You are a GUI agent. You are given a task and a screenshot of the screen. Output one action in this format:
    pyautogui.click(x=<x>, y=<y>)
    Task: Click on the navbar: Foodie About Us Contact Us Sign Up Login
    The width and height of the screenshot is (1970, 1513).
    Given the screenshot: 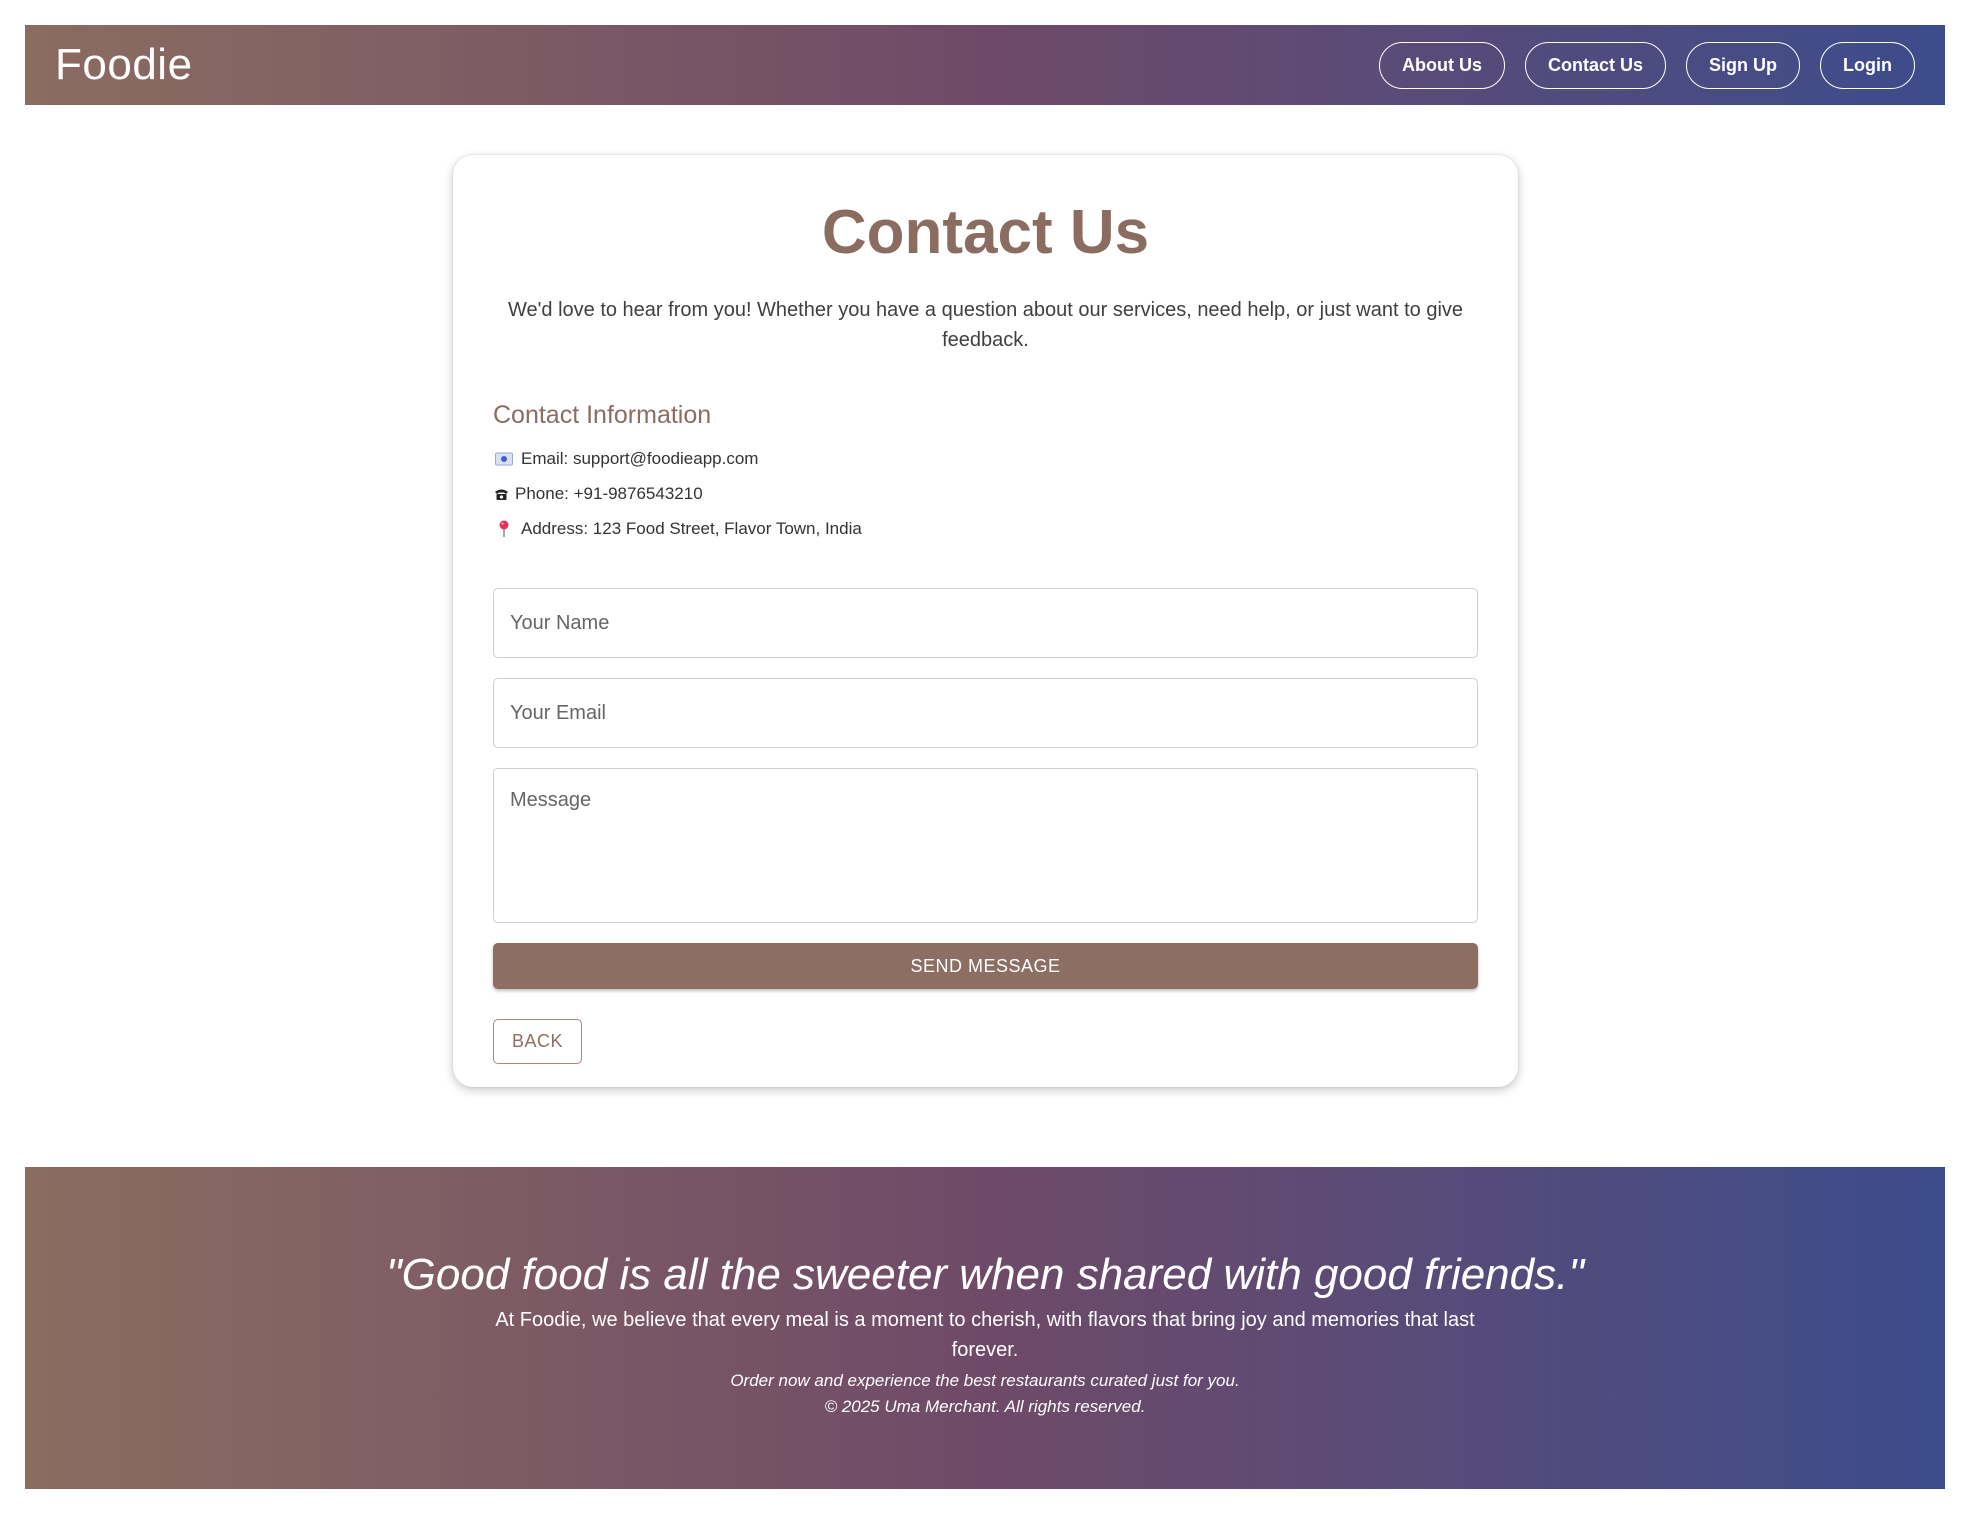 What is the action you would take?
    pyautogui.click(x=985, y=65)
    